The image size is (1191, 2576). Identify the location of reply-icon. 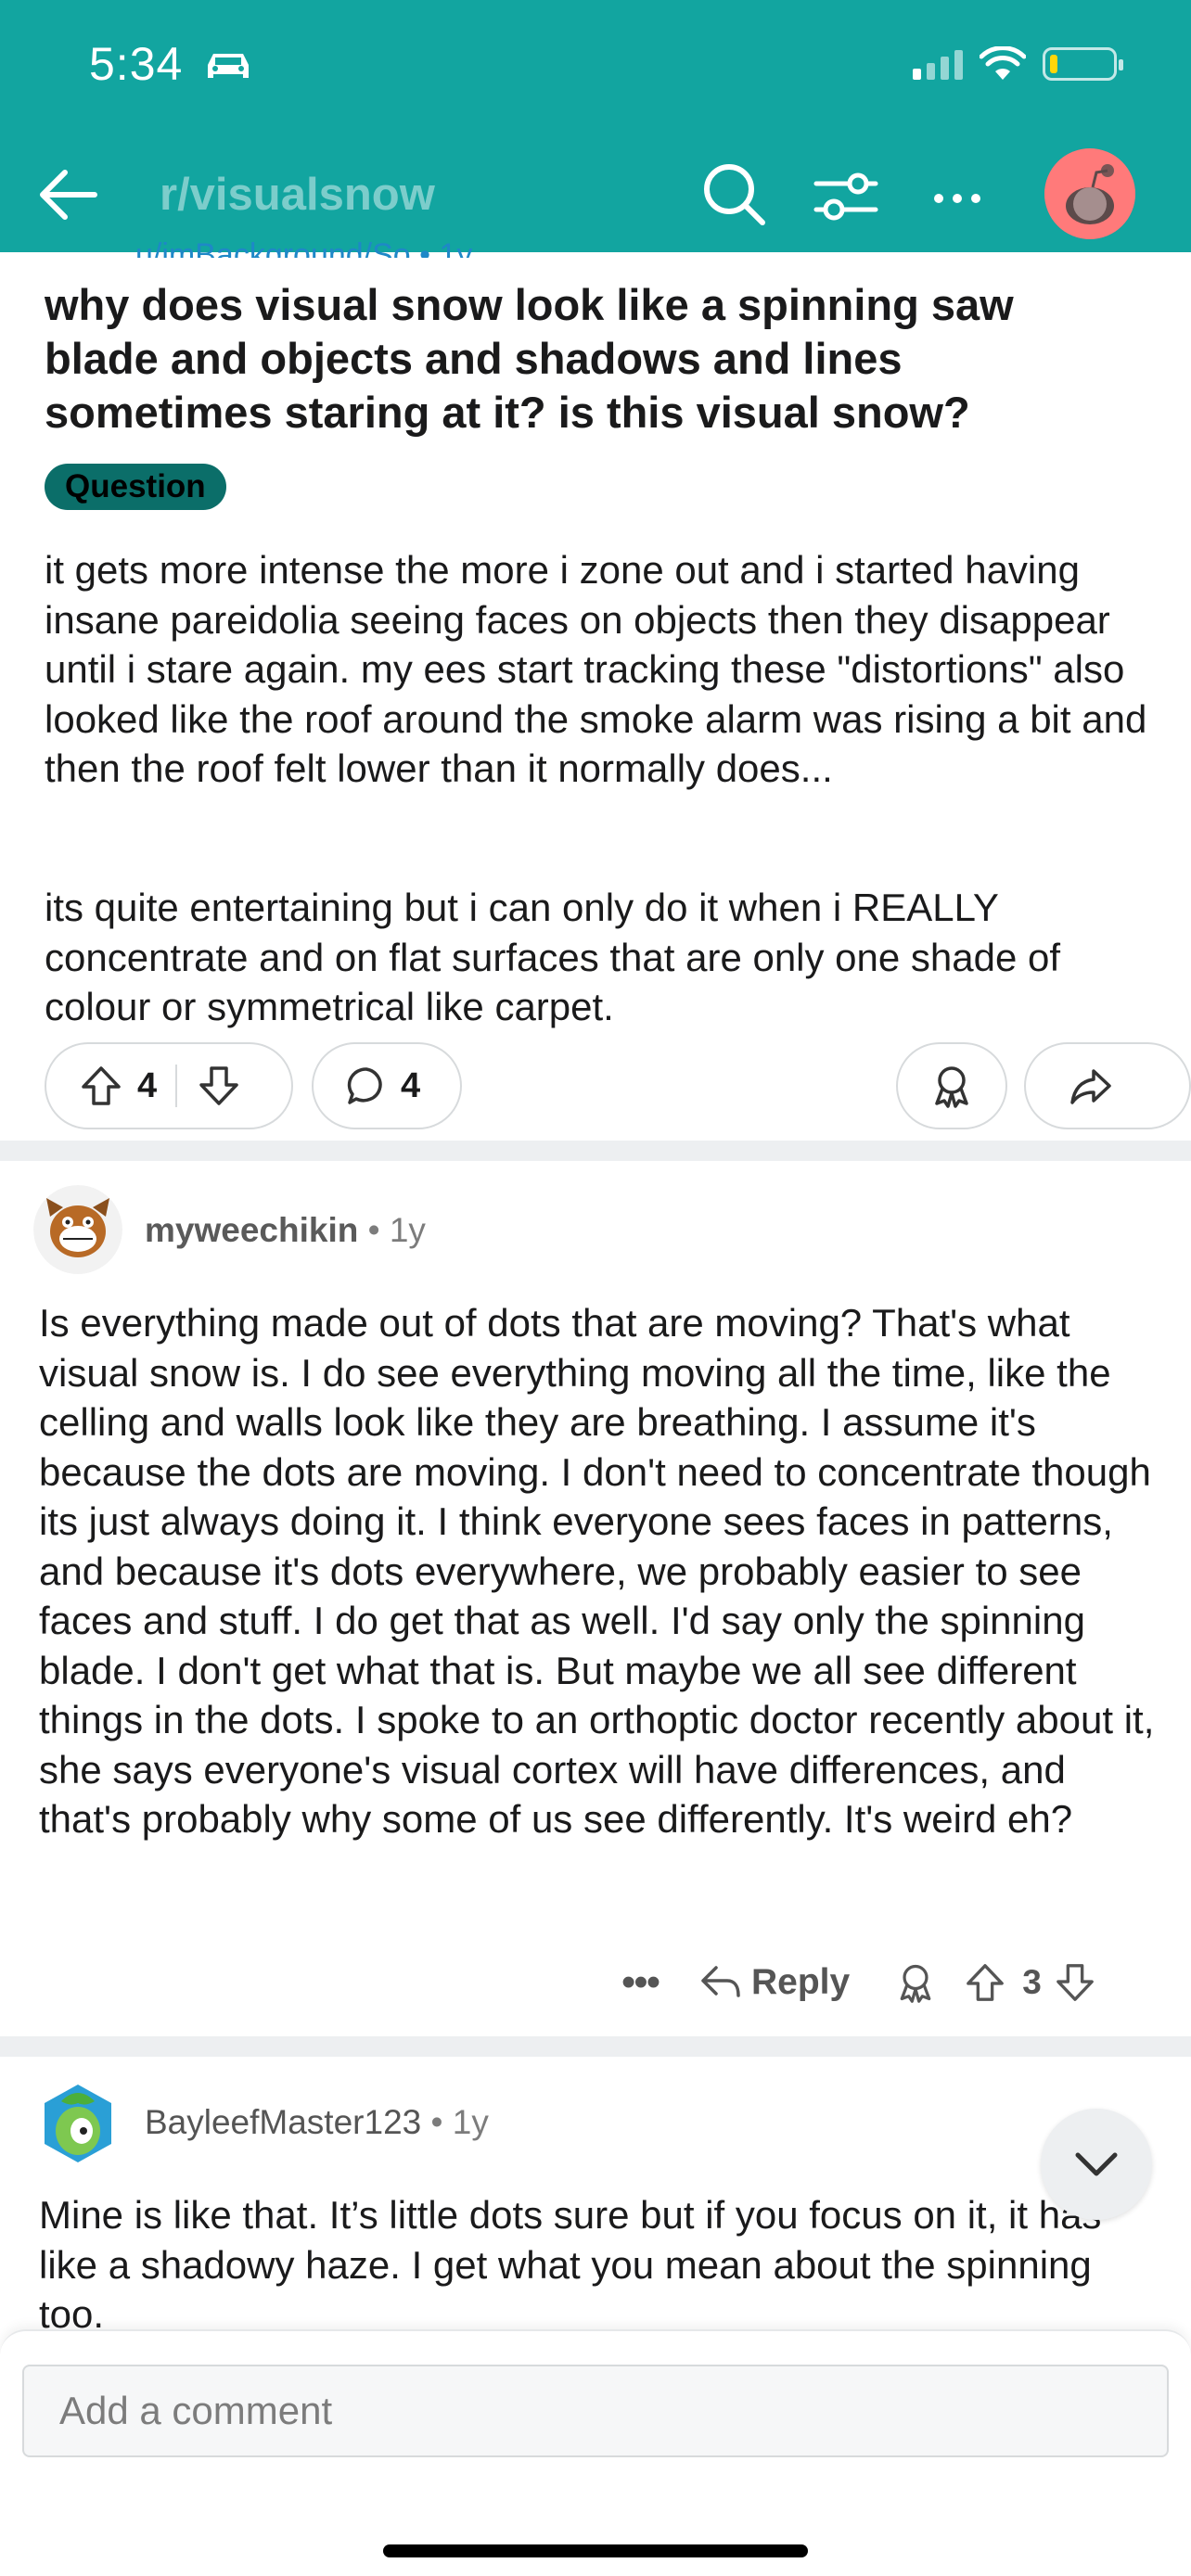
(720, 1982).